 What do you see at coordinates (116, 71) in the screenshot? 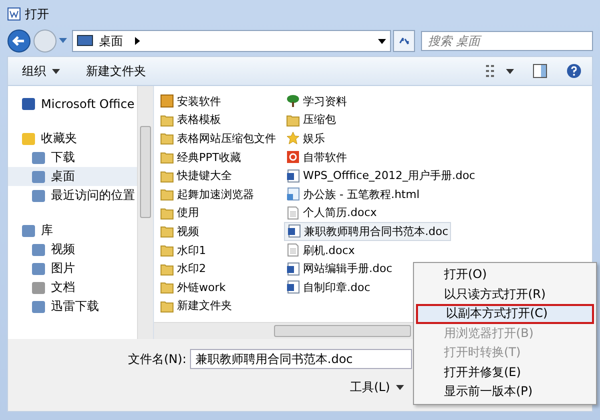
I see `new-folder-button: 新建文件夹` at bounding box center [116, 71].